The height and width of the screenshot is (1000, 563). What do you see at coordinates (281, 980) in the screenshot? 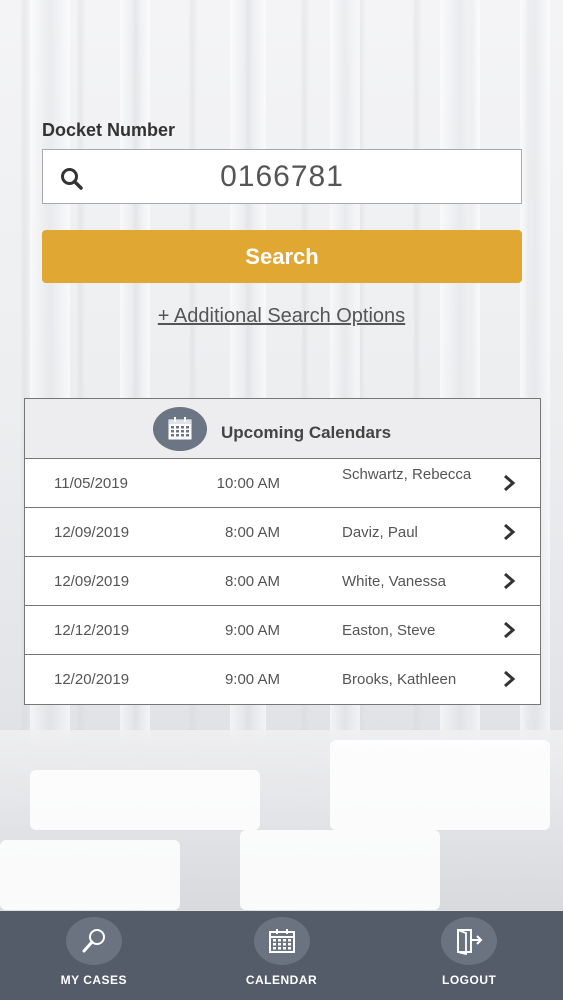
I see `nav-calendar-label: CALENDAR` at bounding box center [281, 980].